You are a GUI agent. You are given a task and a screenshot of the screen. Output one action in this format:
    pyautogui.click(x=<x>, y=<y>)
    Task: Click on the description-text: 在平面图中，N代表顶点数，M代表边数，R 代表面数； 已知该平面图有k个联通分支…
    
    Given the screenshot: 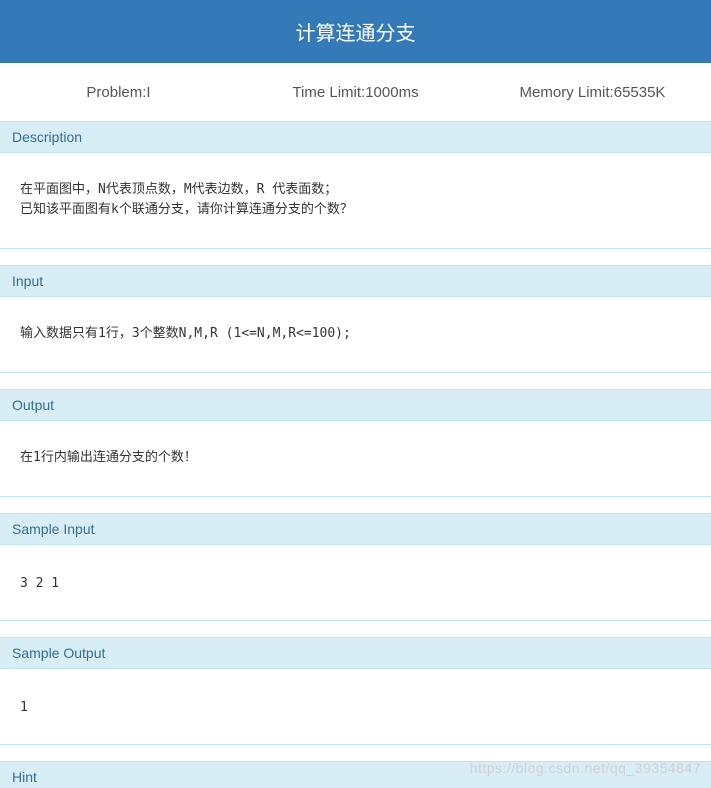 What is the action you would take?
    pyautogui.click(x=355, y=201)
    